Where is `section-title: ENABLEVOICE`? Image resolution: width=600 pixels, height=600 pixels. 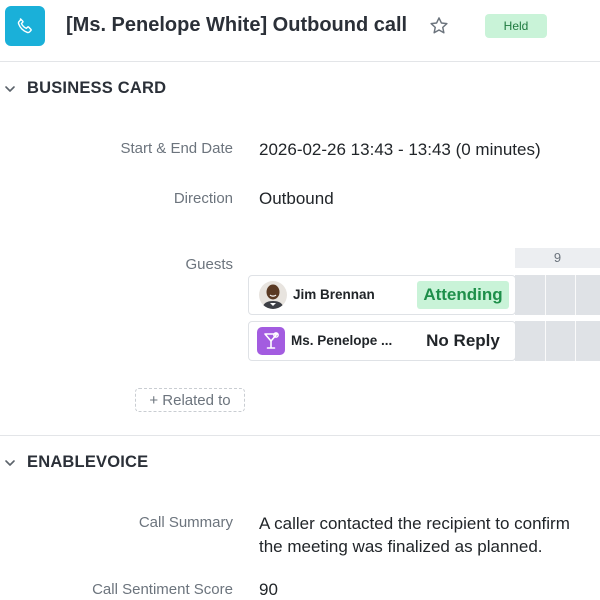
section-title: ENABLEVOICE is located at coordinates (88, 462).